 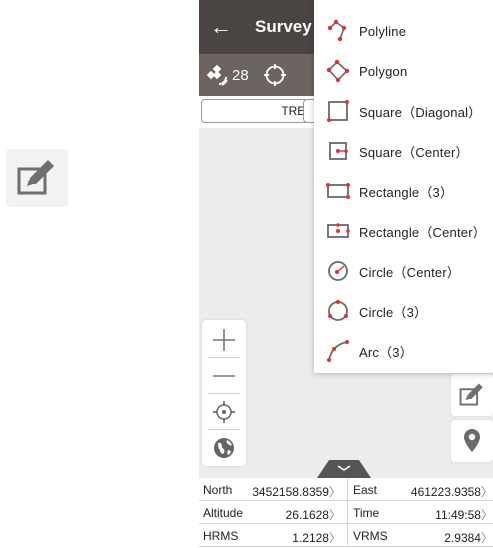 I want to click on time-label: Time, so click(x=366, y=513).